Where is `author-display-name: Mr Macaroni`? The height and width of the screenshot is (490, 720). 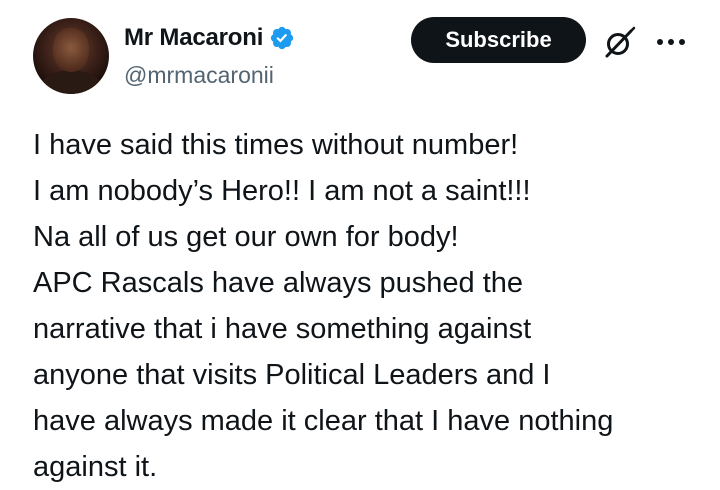 author-display-name: Mr Macaroni is located at coordinates (193, 38).